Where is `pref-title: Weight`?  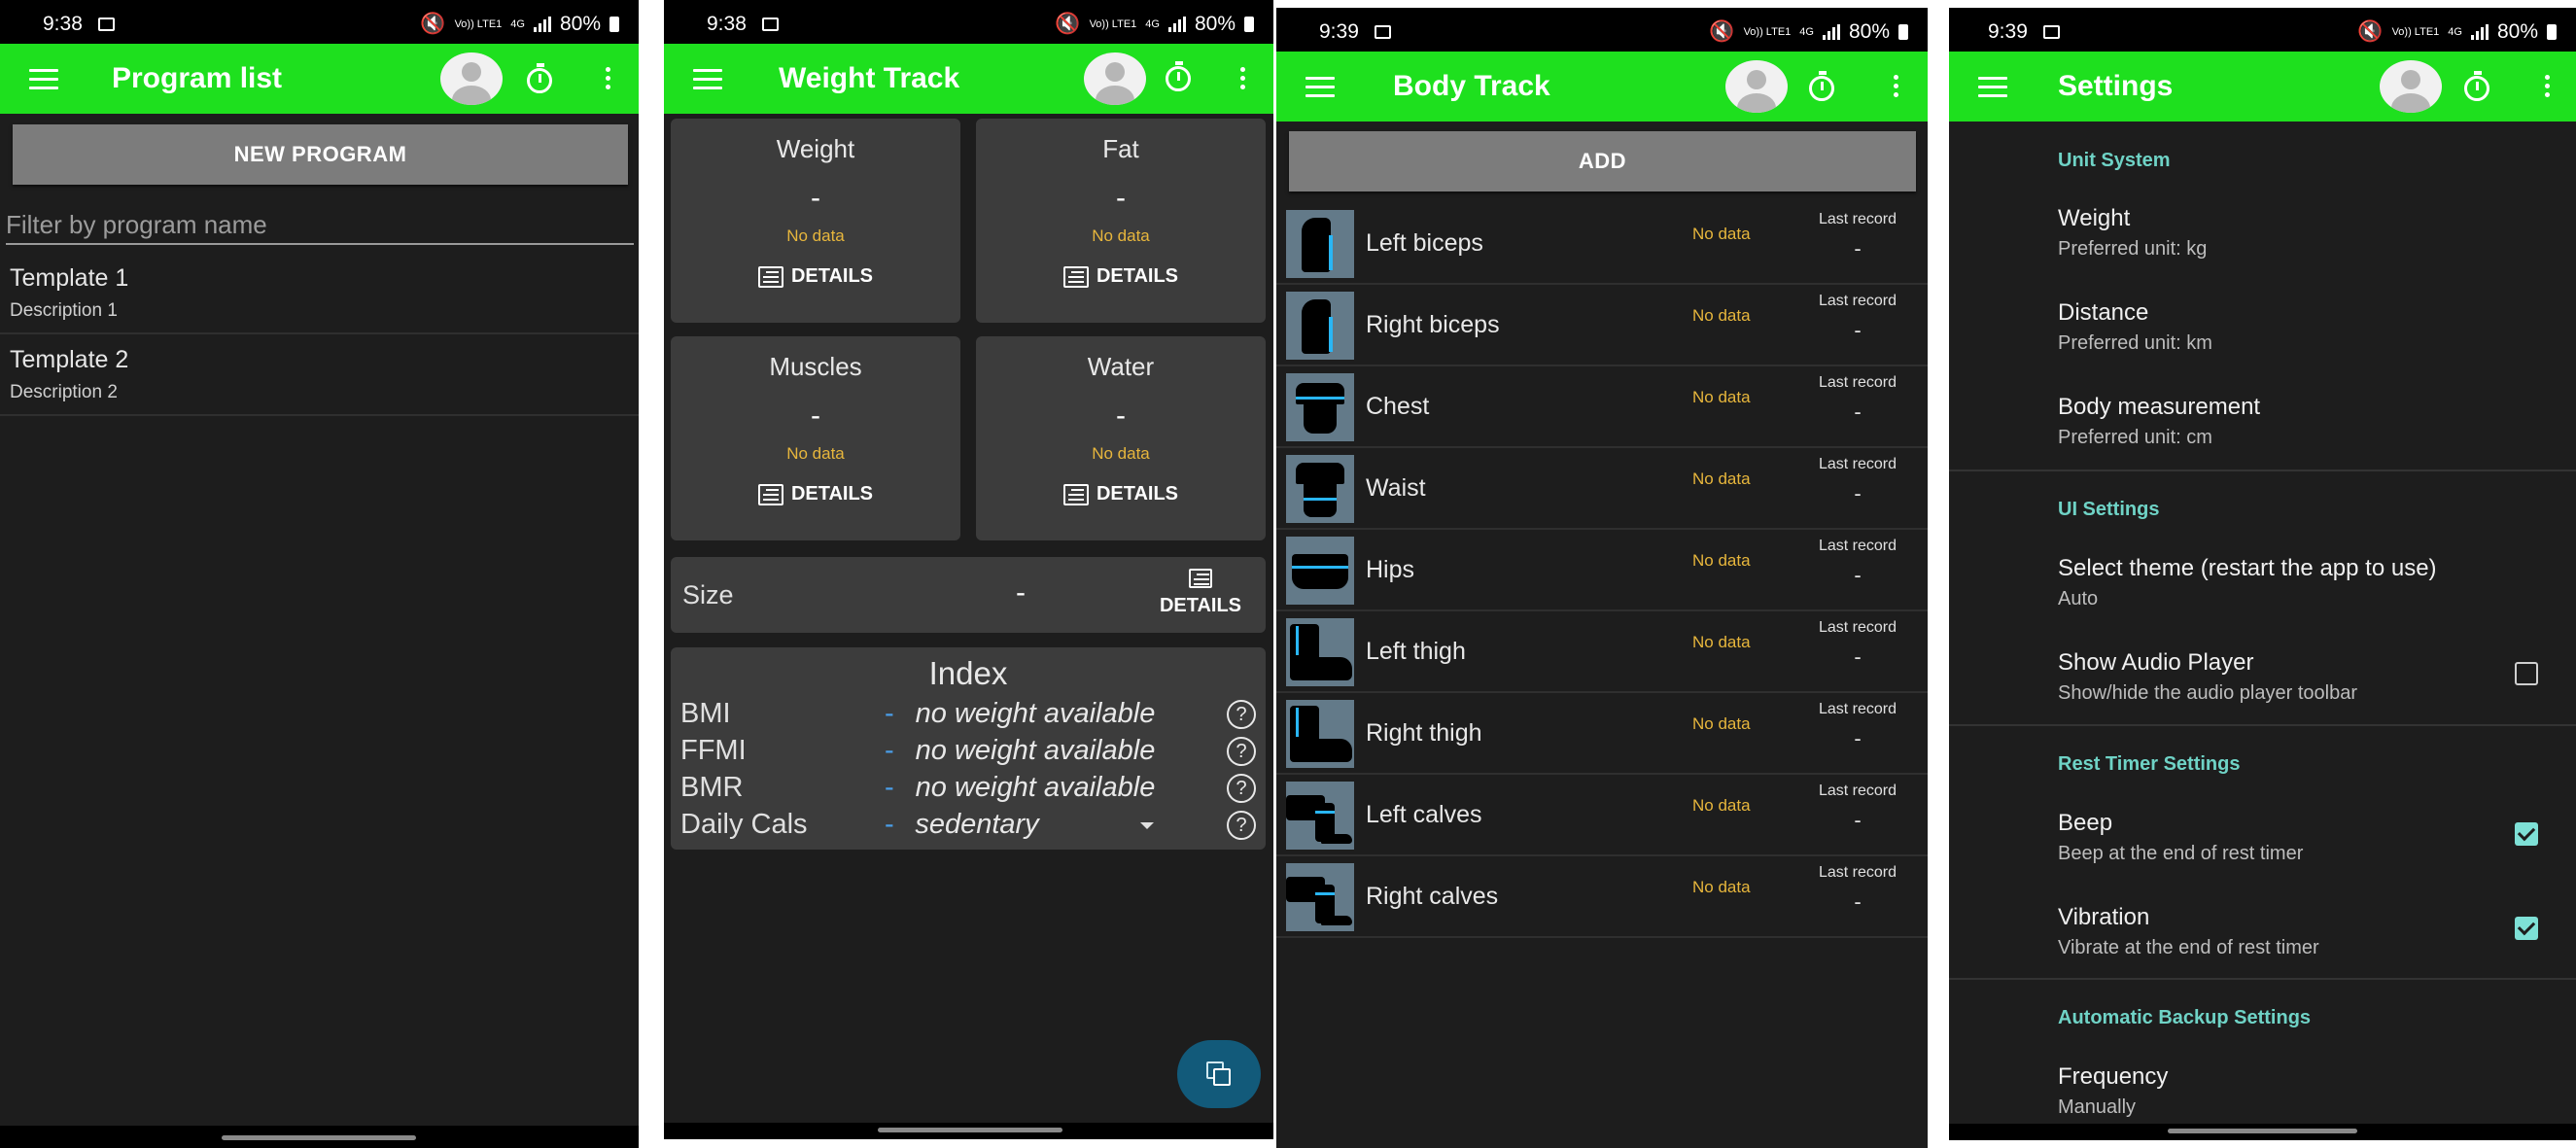 pref-title: Weight is located at coordinates (2094, 218).